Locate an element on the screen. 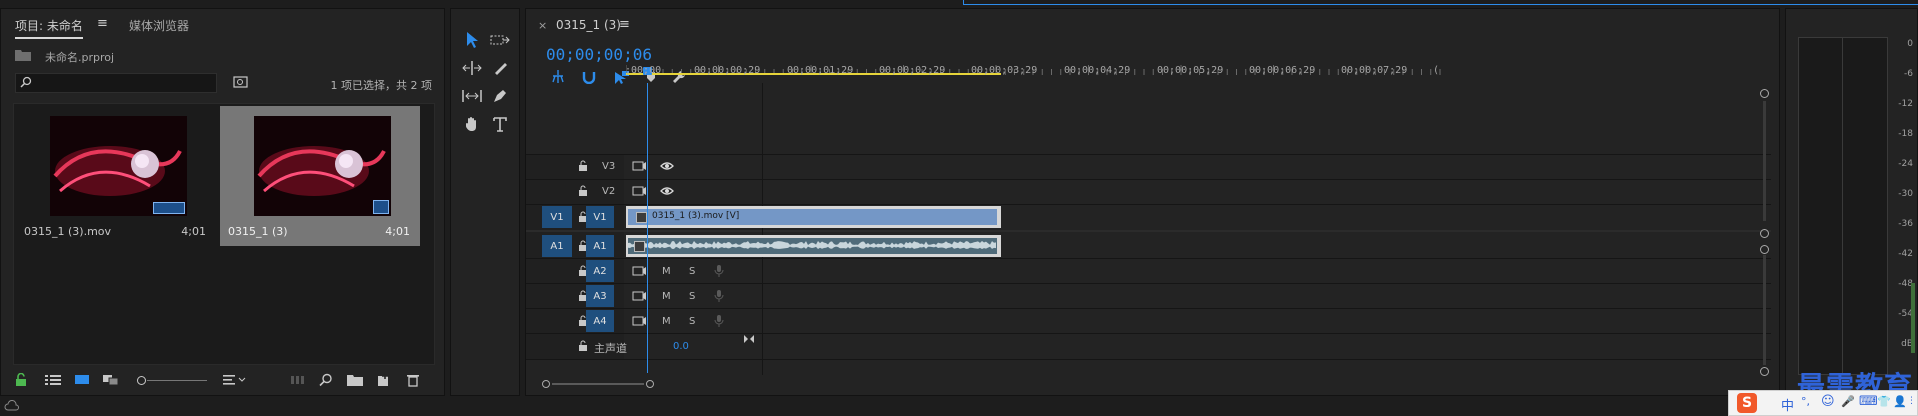  source-patch-a1: A1 is located at coordinates (557, 246).